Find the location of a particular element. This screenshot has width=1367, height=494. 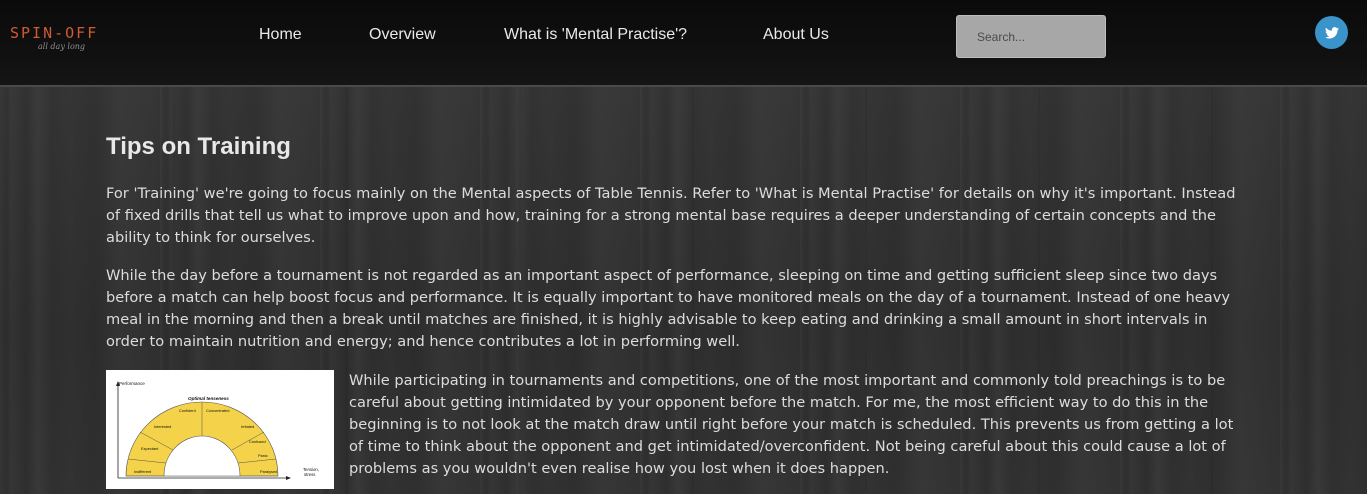

diagram-y-label: Performance is located at coordinates (132, 383).